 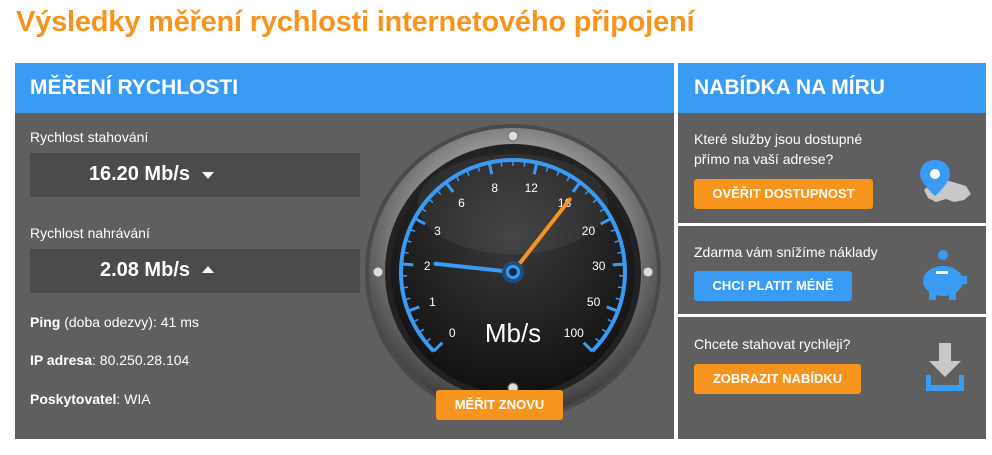 I want to click on upload-label: Rychlost nahrávání, so click(x=90, y=233).